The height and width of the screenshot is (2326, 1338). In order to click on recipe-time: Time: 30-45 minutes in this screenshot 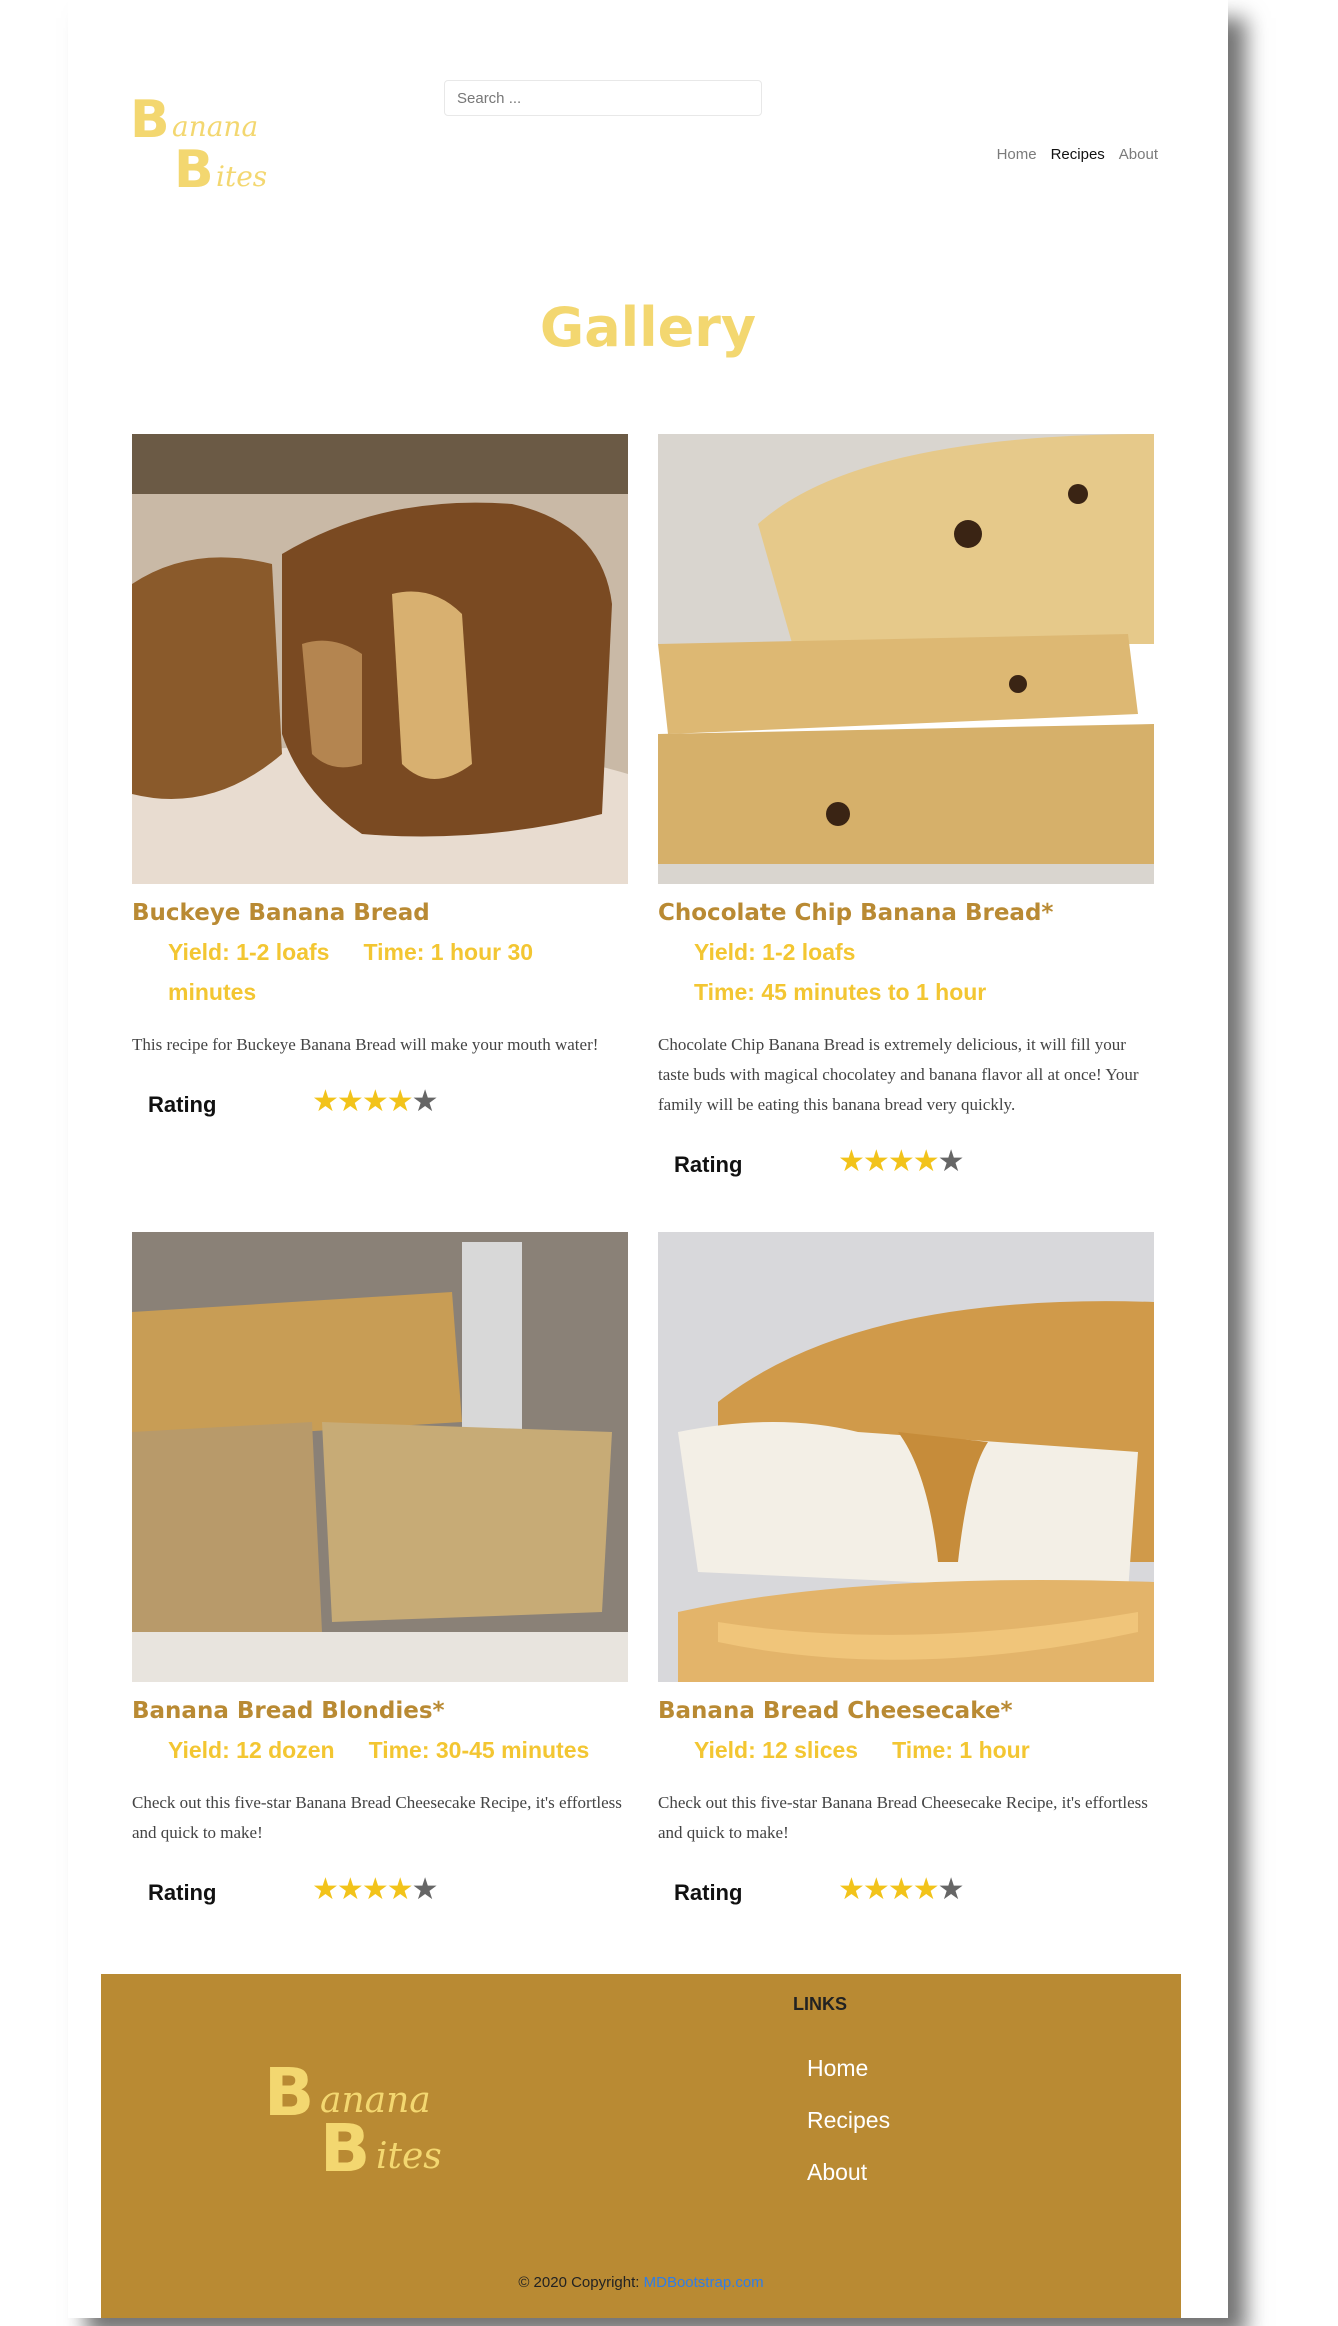, I will do `click(479, 1750)`.